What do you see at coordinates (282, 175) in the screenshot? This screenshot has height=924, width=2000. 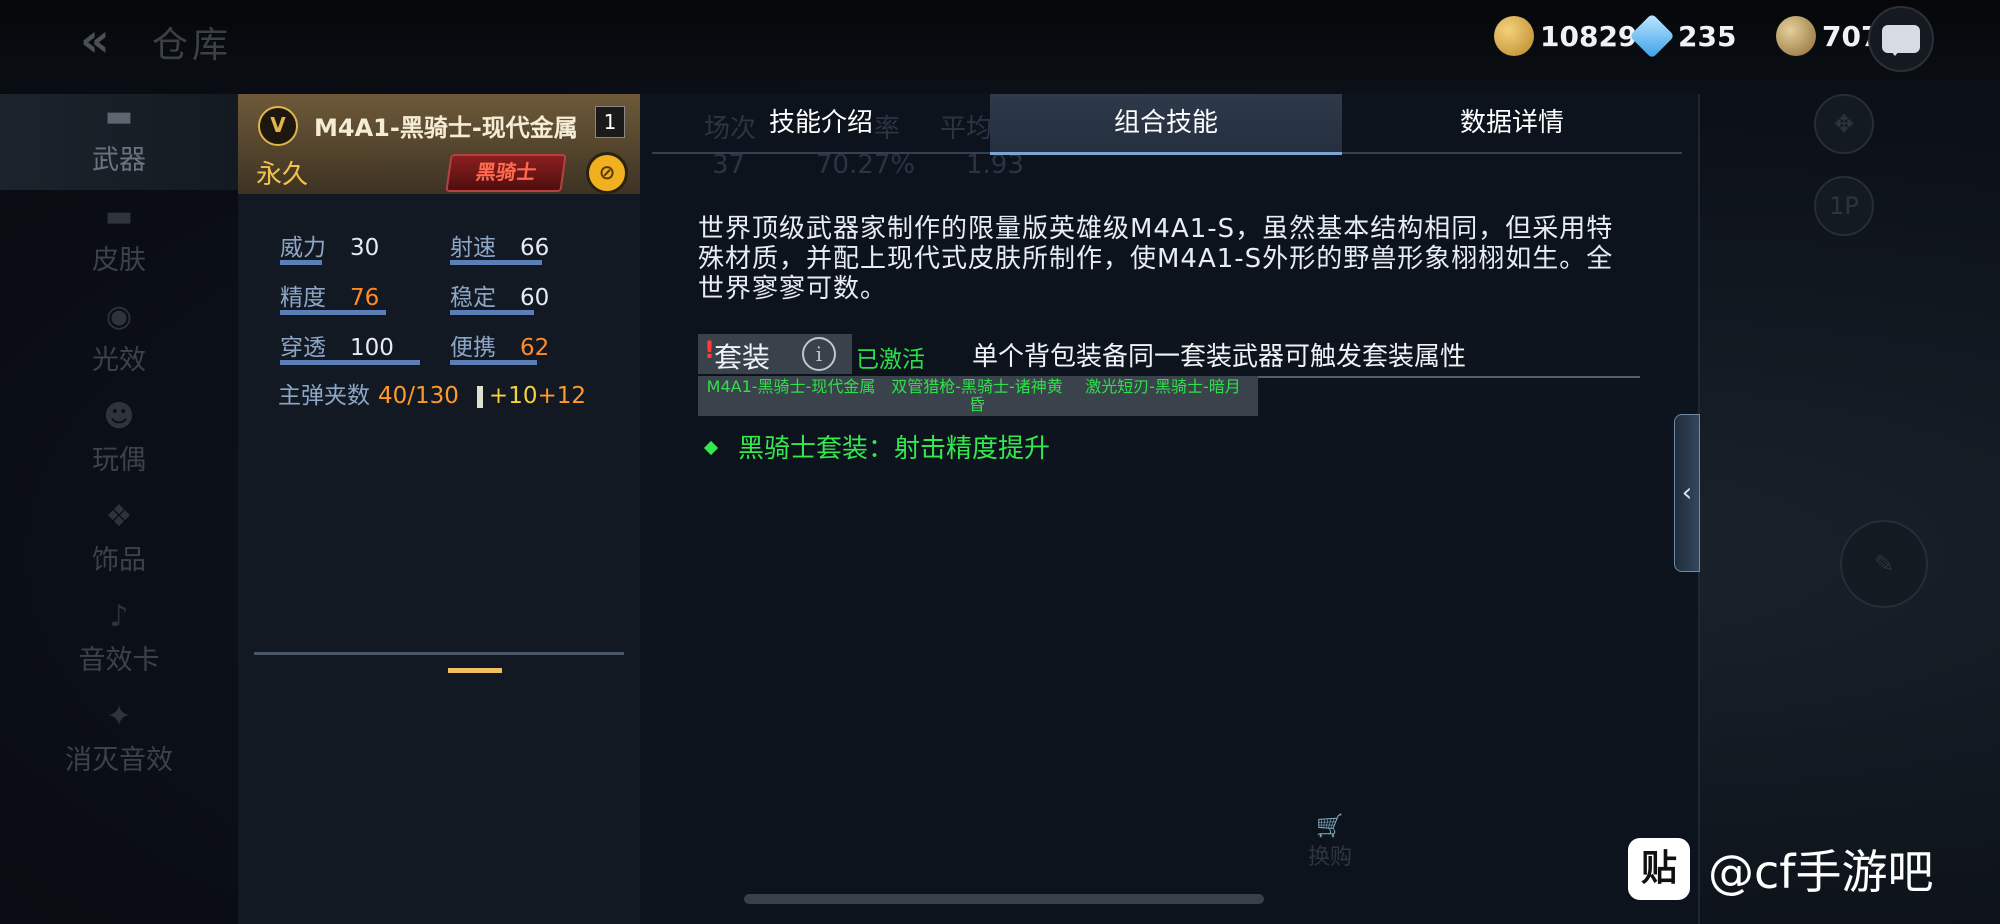 I see `weapon-duration: 永久` at bounding box center [282, 175].